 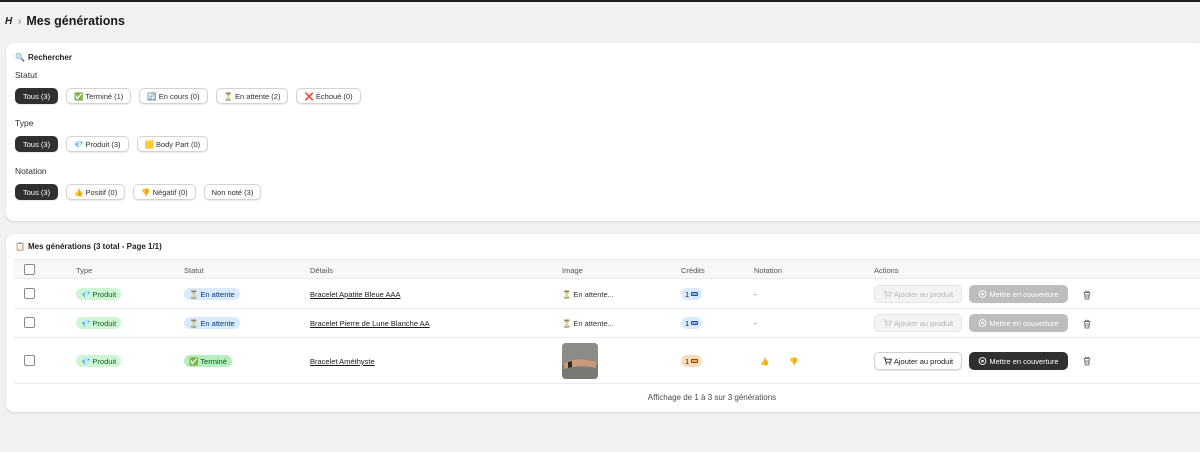 What do you see at coordinates (20, 21) in the screenshot?
I see `breadcrumb-chevron-icon: ›` at bounding box center [20, 21].